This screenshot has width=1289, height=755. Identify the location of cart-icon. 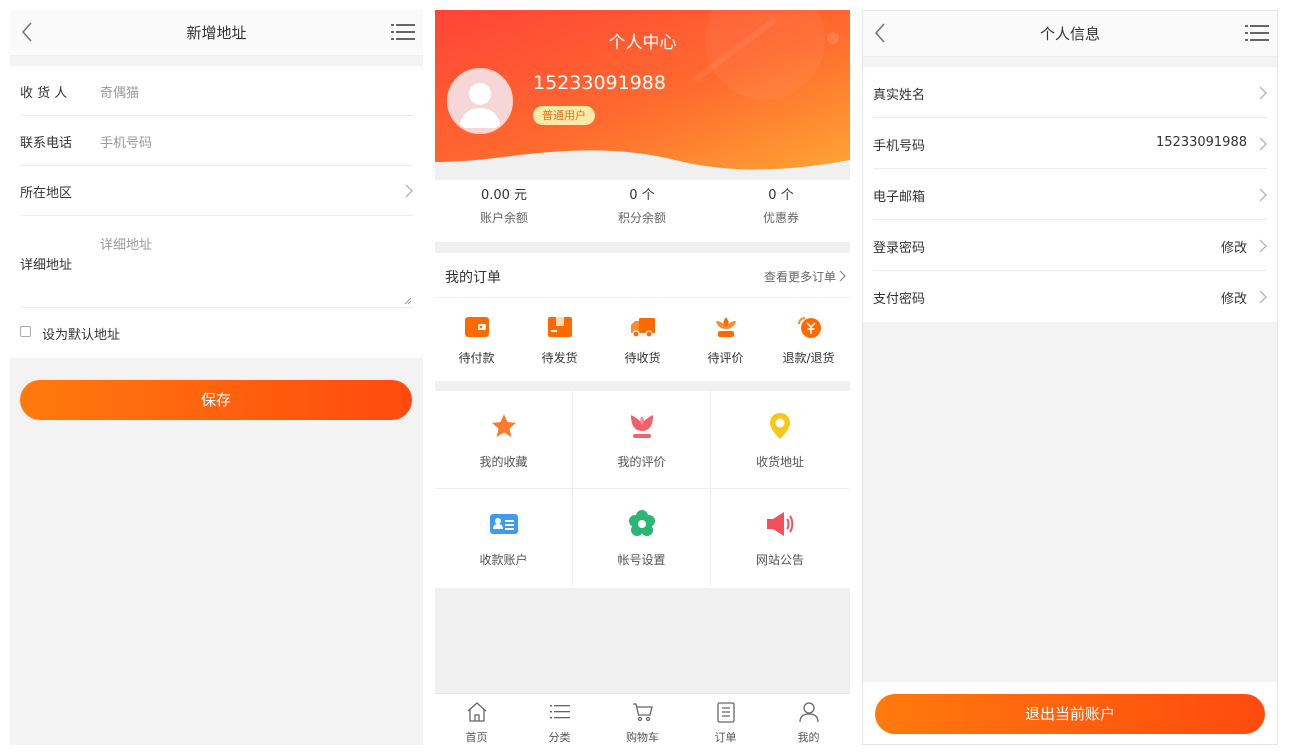
(642, 712).